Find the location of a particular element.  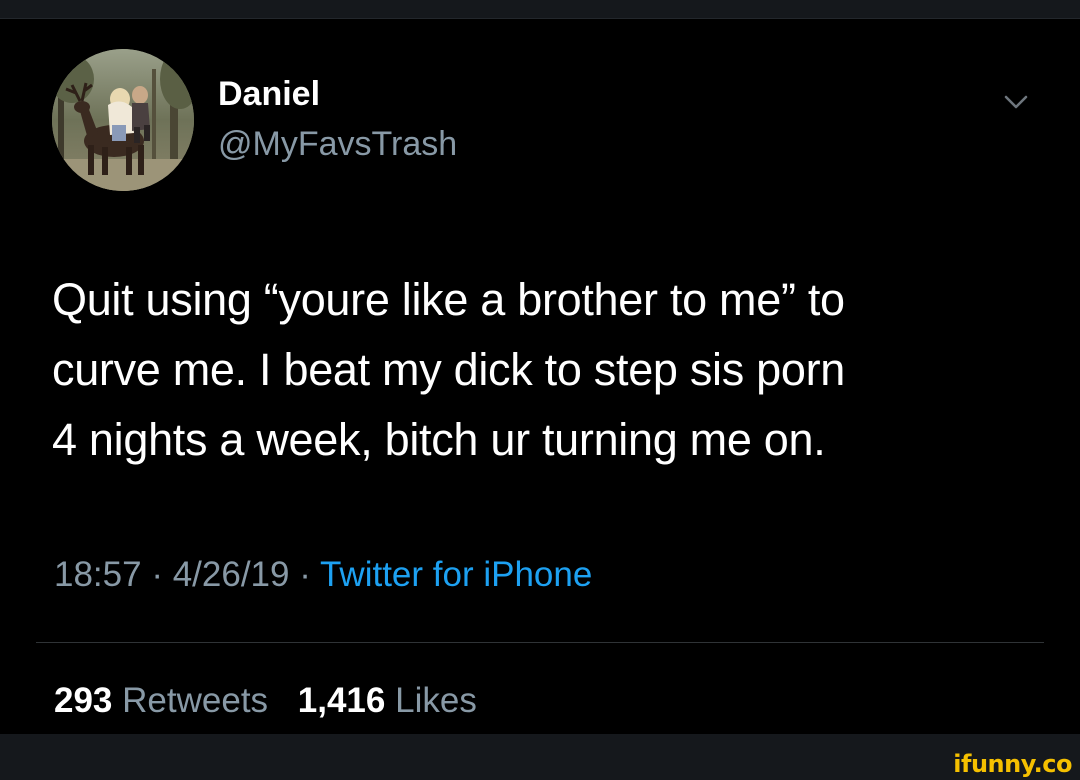

avatar is located at coordinates (123, 120).